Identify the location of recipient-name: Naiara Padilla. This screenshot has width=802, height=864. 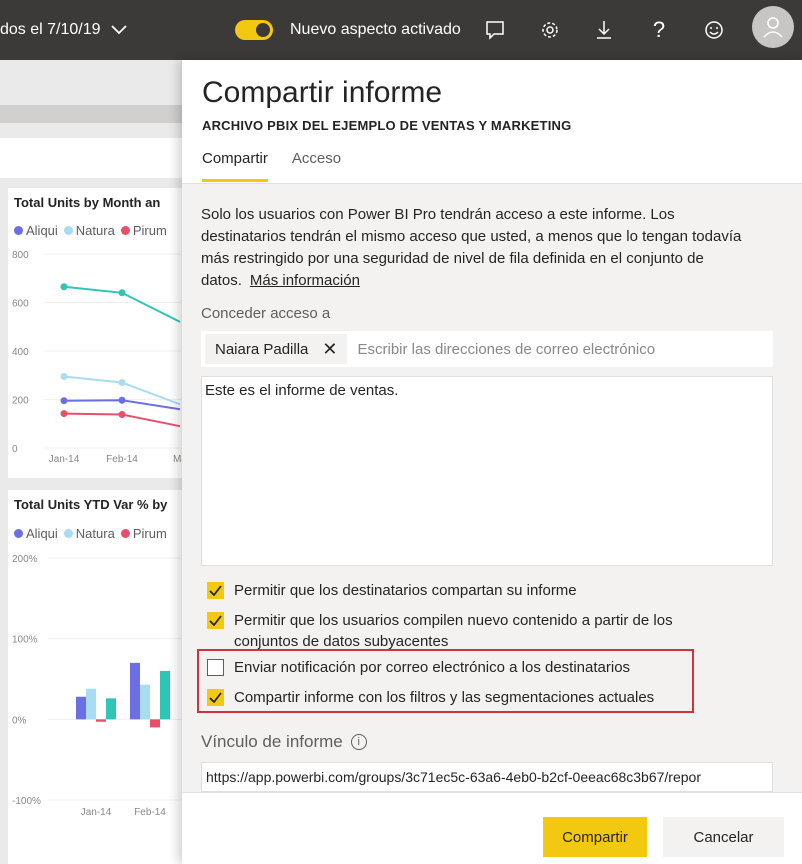
(262, 349).